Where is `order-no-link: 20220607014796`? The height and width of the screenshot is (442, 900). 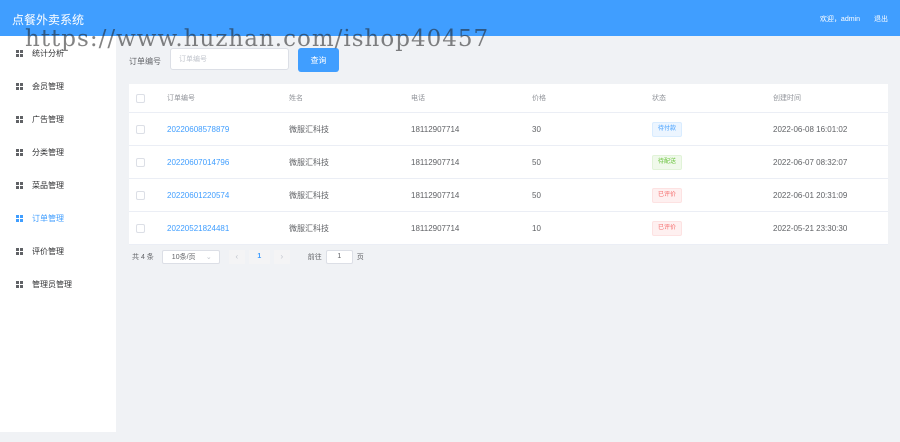 order-no-link: 20220607014796 is located at coordinates (198, 162).